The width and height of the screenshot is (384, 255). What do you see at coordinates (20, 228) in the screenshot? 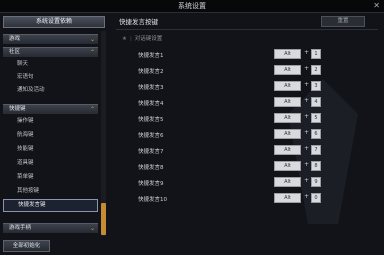
I see `category-label: 游戏手柄` at bounding box center [20, 228].